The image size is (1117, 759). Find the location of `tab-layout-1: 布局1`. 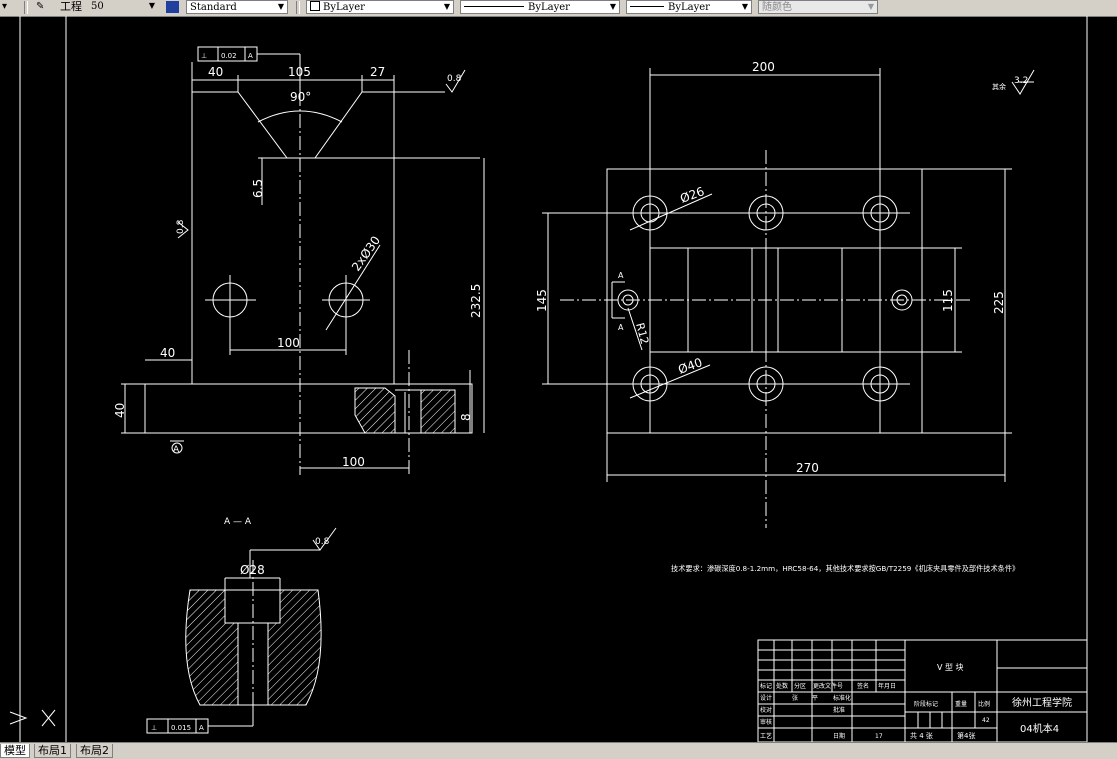

tab-layout-1: 布局1 is located at coordinates (52, 751).